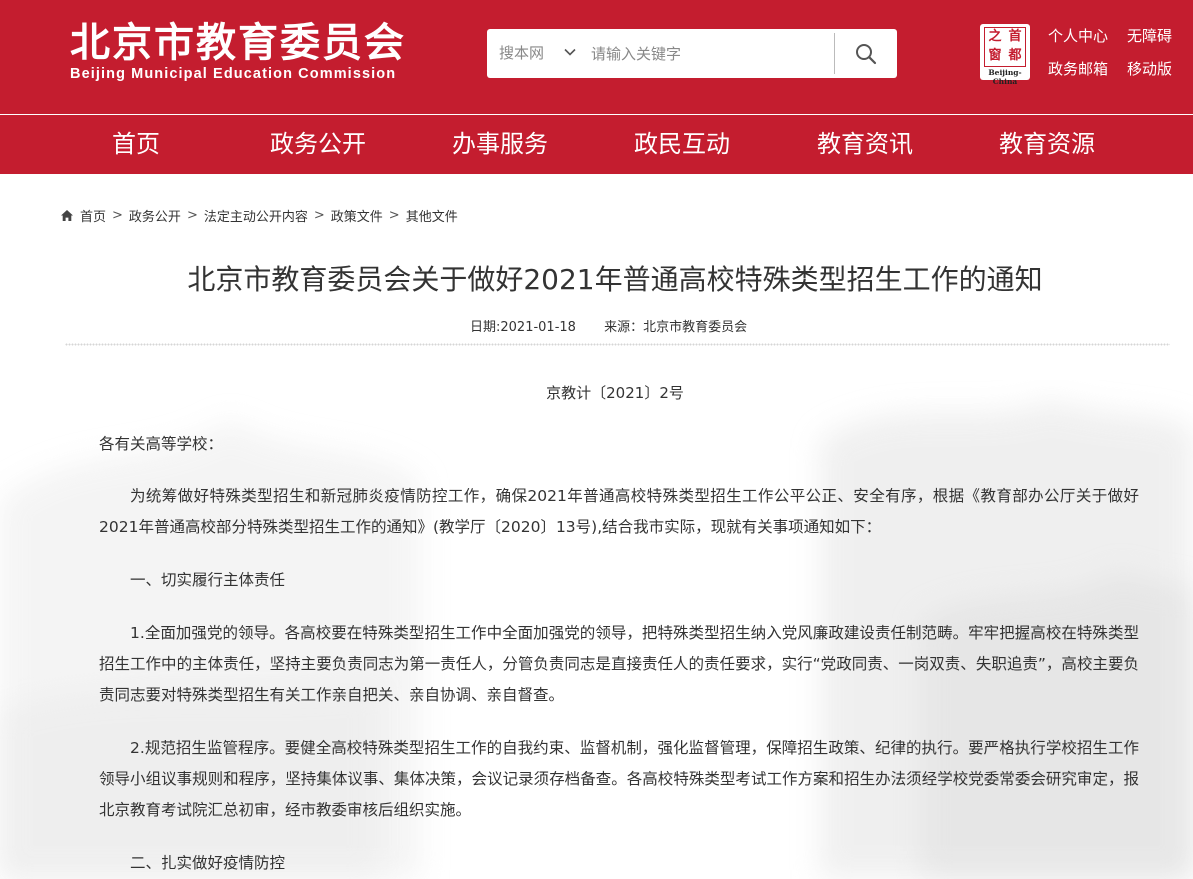  What do you see at coordinates (1015, 55) in the screenshot?
I see `seal-char: 都` at bounding box center [1015, 55].